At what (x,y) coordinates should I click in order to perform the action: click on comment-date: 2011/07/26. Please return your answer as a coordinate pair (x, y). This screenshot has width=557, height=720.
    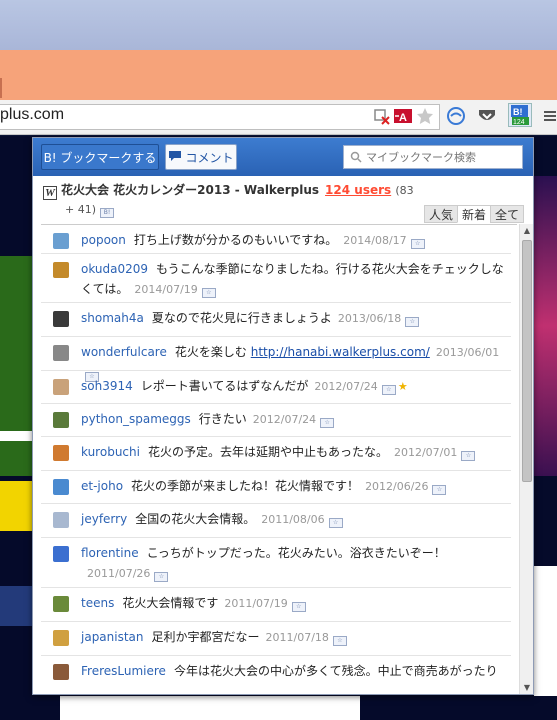
    Looking at the image, I should click on (118, 573).